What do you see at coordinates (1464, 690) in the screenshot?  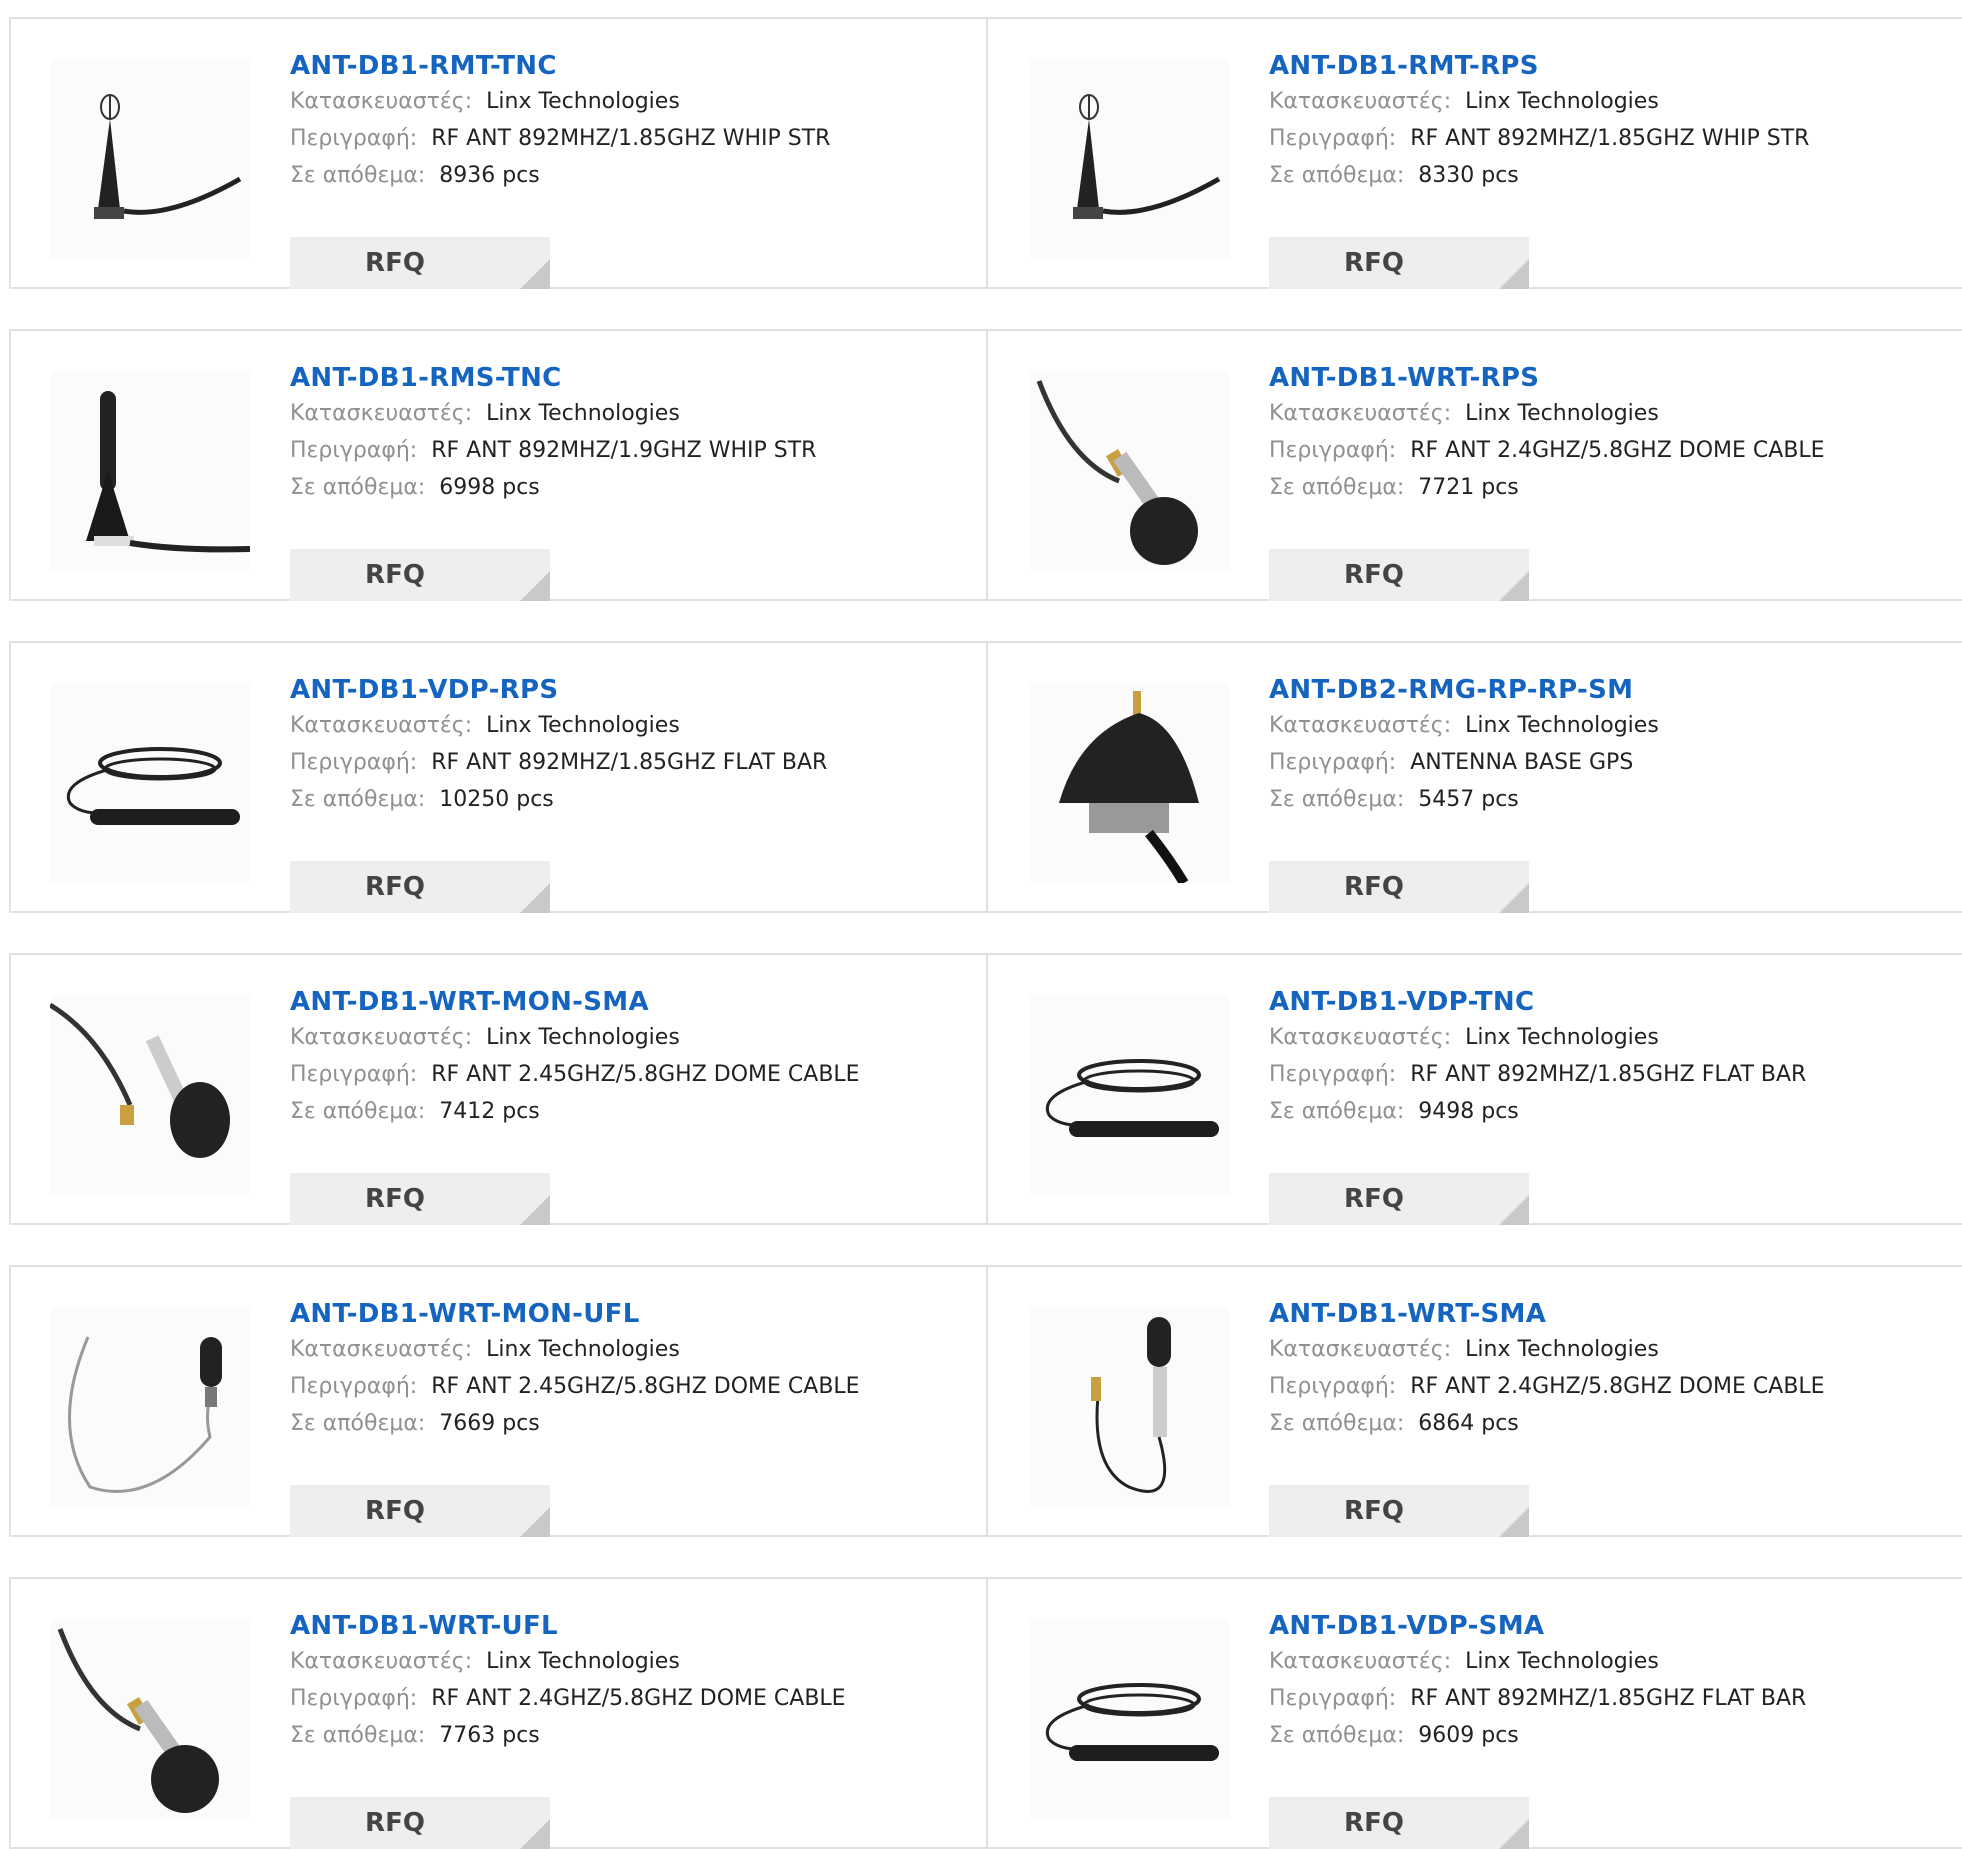 I see `product-part-number-link: ANT-DB2-RMG-RP-RP-SM` at bounding box center [1464, 690].